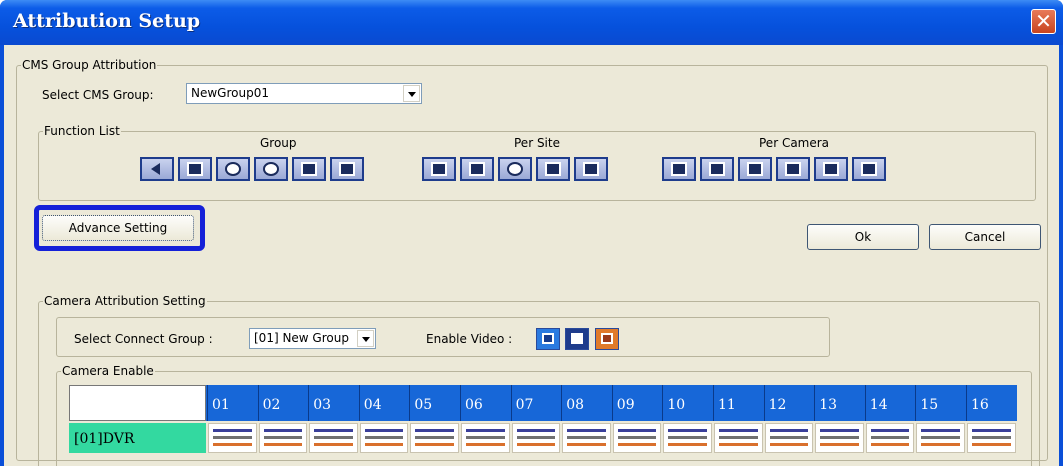  Describe the element at coordinates (271, 169) in the screenshot. I see `clock-icon` at that location.